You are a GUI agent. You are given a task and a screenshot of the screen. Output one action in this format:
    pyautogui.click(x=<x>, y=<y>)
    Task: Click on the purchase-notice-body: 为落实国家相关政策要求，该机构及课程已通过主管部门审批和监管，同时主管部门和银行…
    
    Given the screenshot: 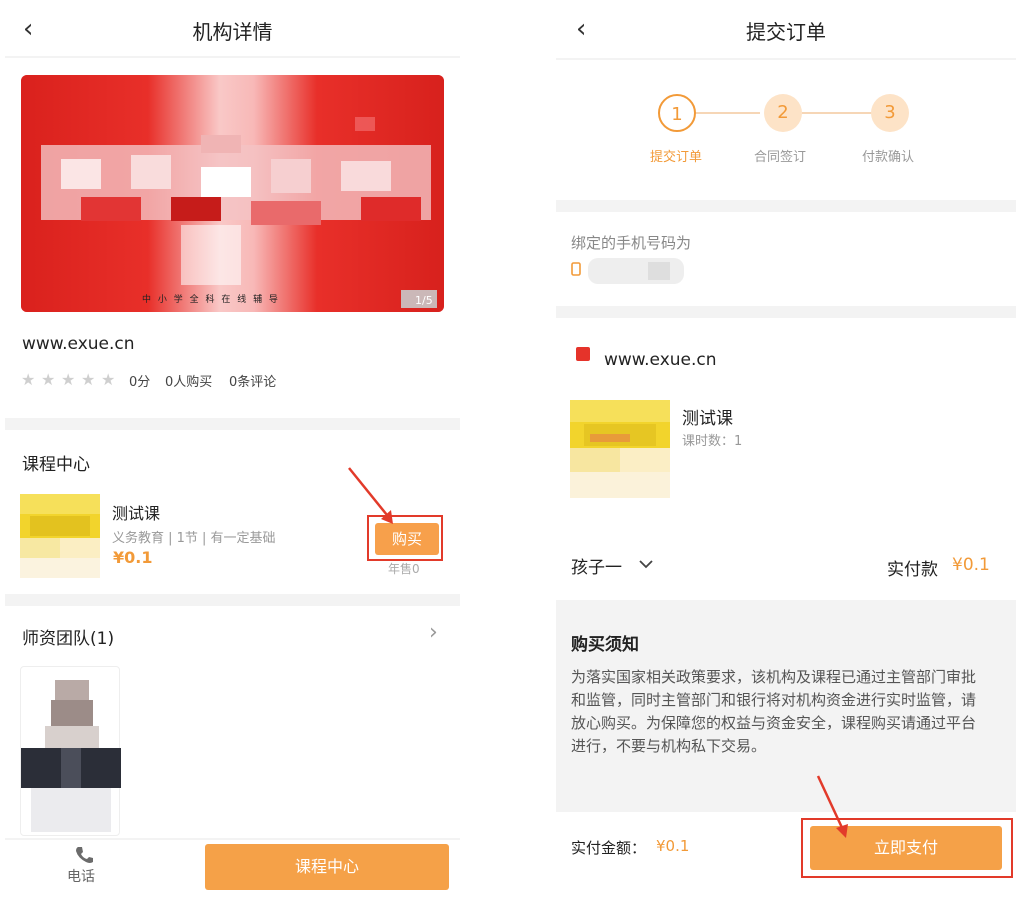 What is the action you would take?
    pyautogui.click(x=774, y=711)
    